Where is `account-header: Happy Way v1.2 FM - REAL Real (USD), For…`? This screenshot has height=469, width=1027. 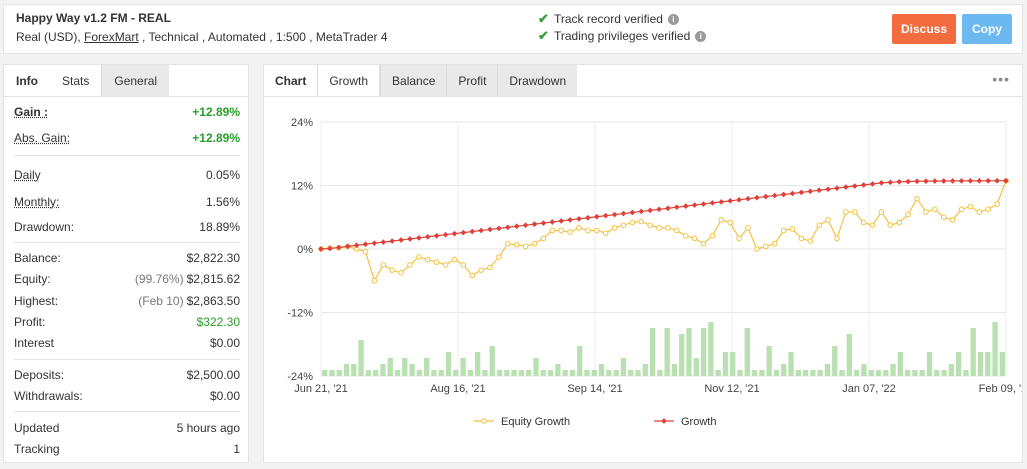
account-header: Happy Way v1.2 FM - REAL Real (USD), For… is located at coordinates (513, 29).